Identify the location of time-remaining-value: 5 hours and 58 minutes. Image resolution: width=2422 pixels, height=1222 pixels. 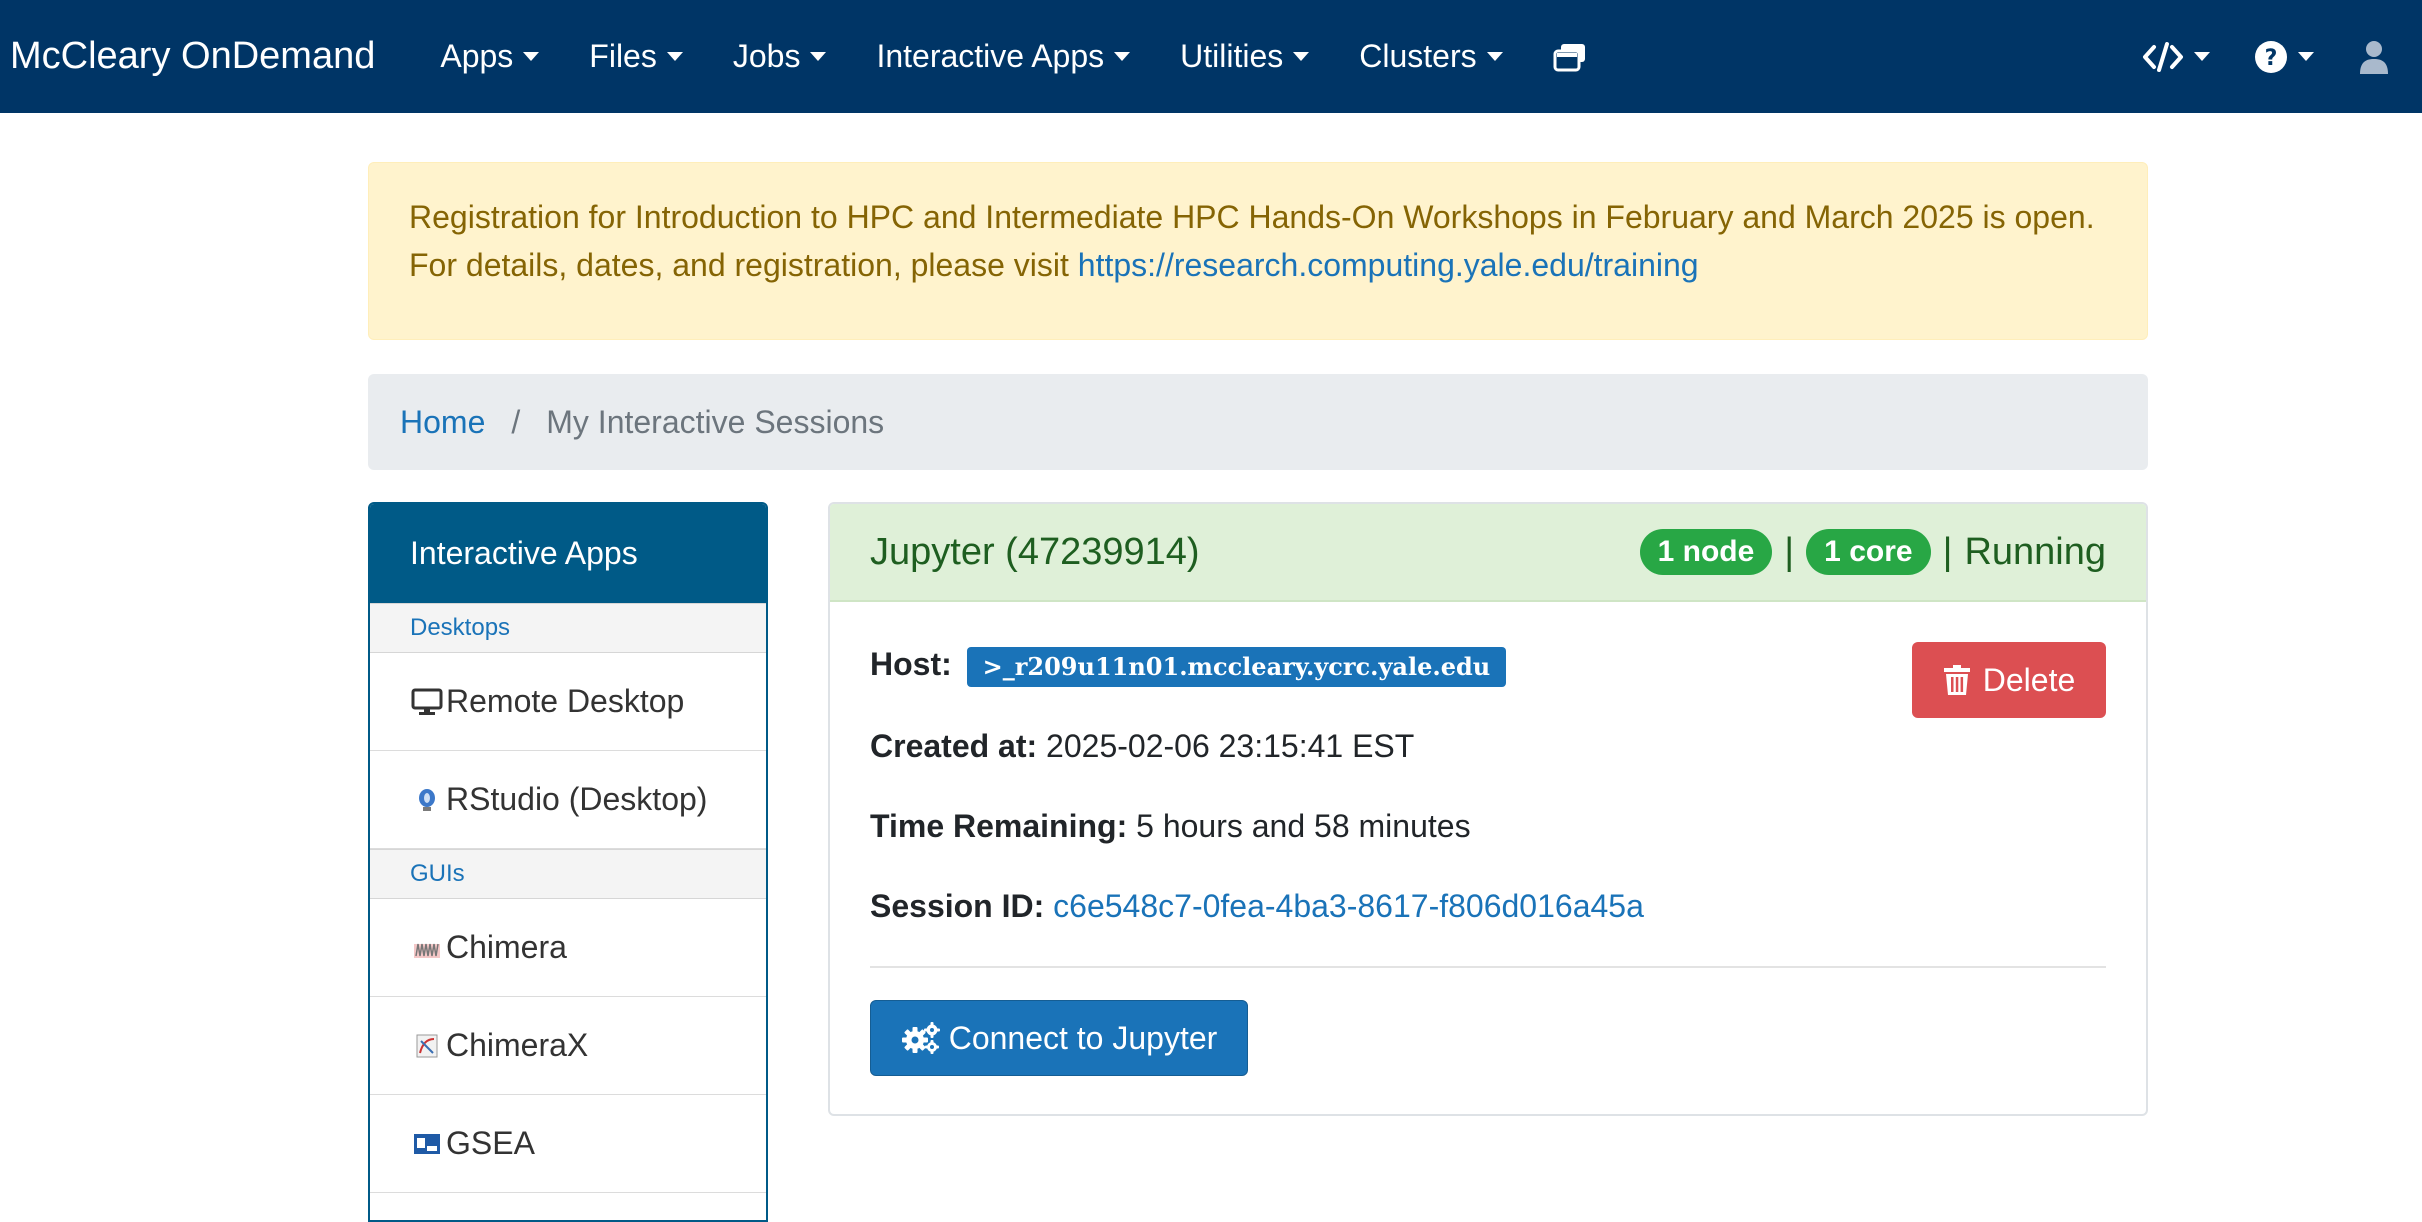
(1303, 826).